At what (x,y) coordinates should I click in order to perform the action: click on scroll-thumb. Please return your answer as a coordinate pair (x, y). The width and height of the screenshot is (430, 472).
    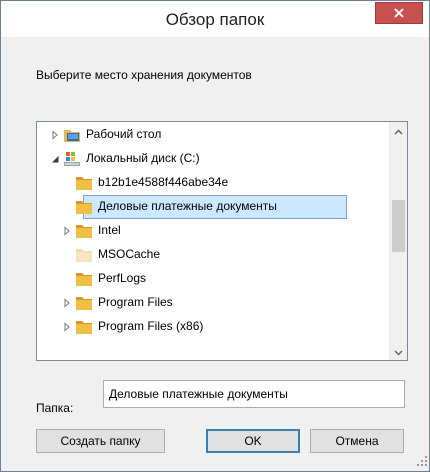
    Looking at the image, I should click on (398, 226).